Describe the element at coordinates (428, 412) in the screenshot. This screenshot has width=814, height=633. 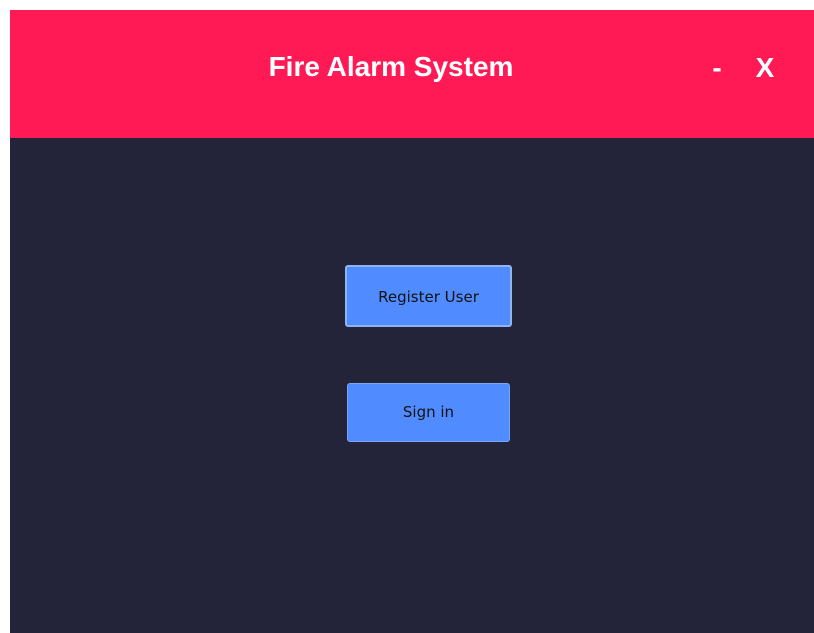
I see `sign-in-button: Sign in` at that location.